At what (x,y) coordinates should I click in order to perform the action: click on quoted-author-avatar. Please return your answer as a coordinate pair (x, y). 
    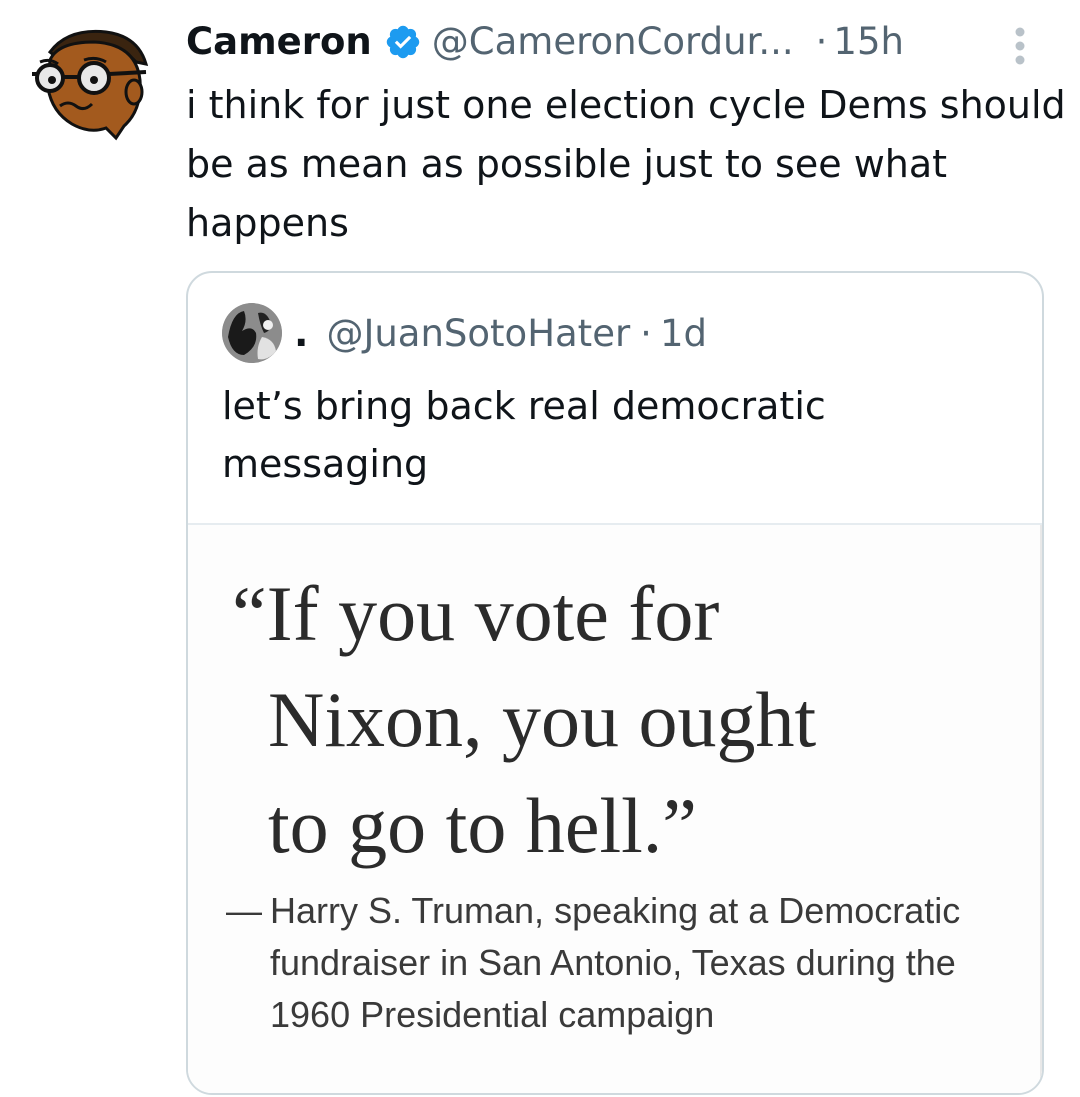
    Looking at the image, I should click on (252, 333).